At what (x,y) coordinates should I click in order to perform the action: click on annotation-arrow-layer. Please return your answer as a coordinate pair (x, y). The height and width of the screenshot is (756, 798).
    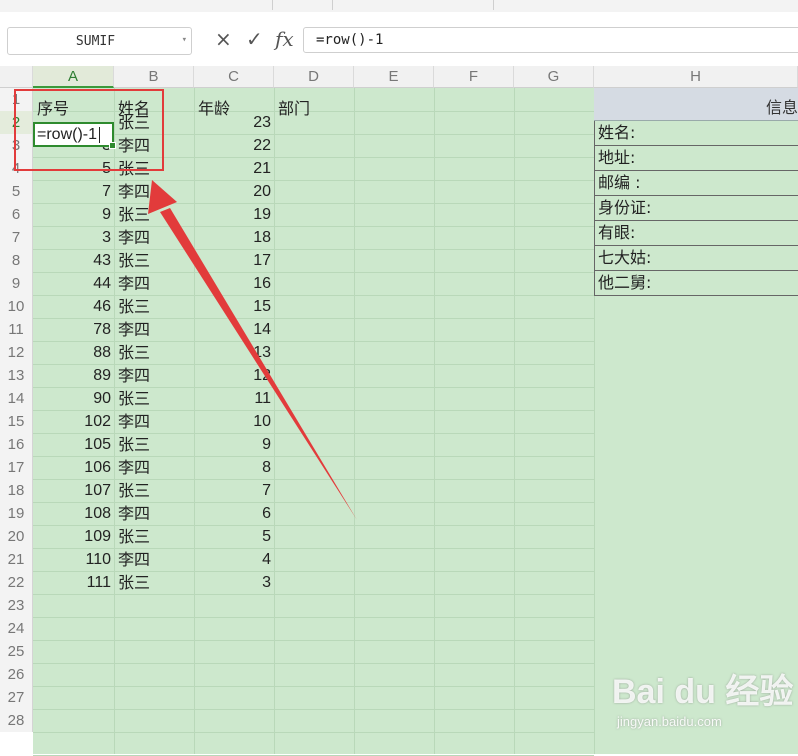
    Looking at the image, I should click on (252, 350).